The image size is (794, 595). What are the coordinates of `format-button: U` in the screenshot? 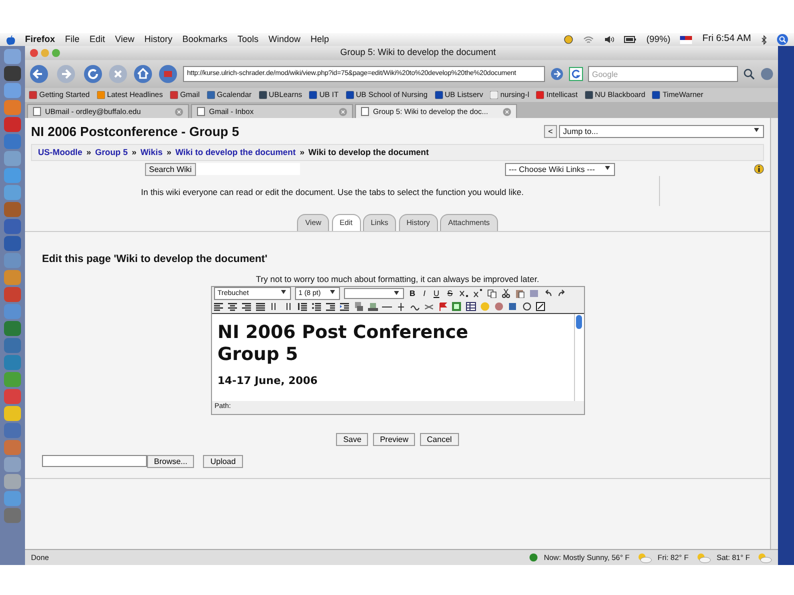 It's located at (437, 294).